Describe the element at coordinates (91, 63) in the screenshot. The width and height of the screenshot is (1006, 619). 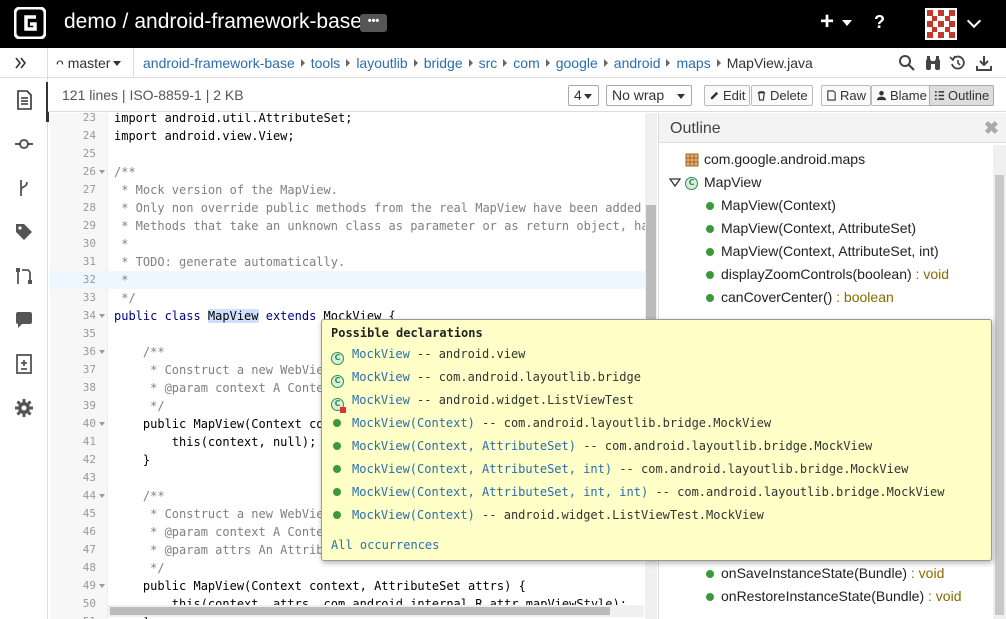
I see `branch-selector: ᴖ master` at that location.